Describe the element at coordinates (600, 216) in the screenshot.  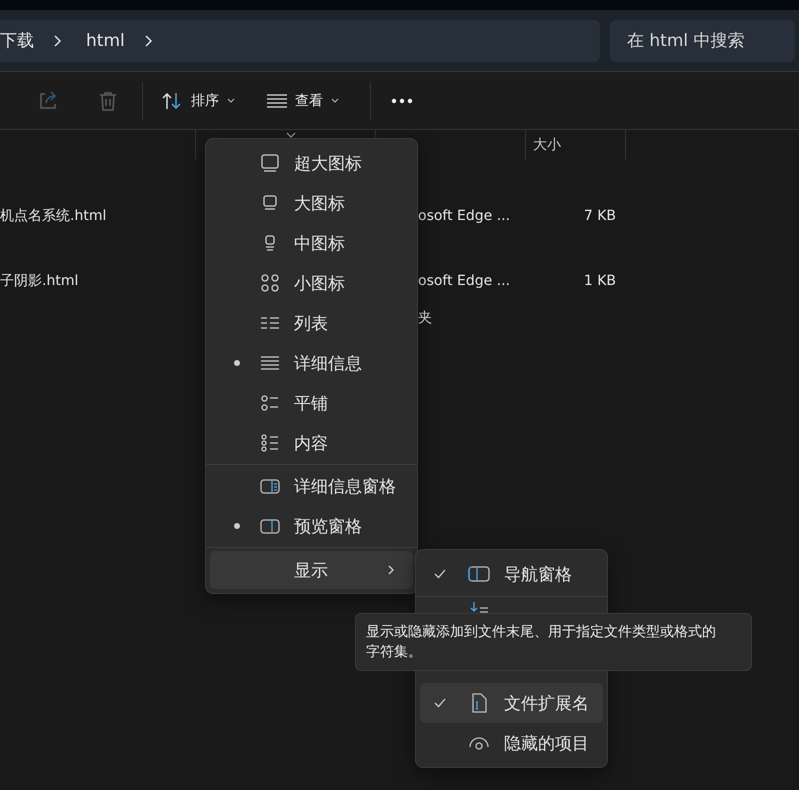
I see `file-size: 7 KB` at that location.